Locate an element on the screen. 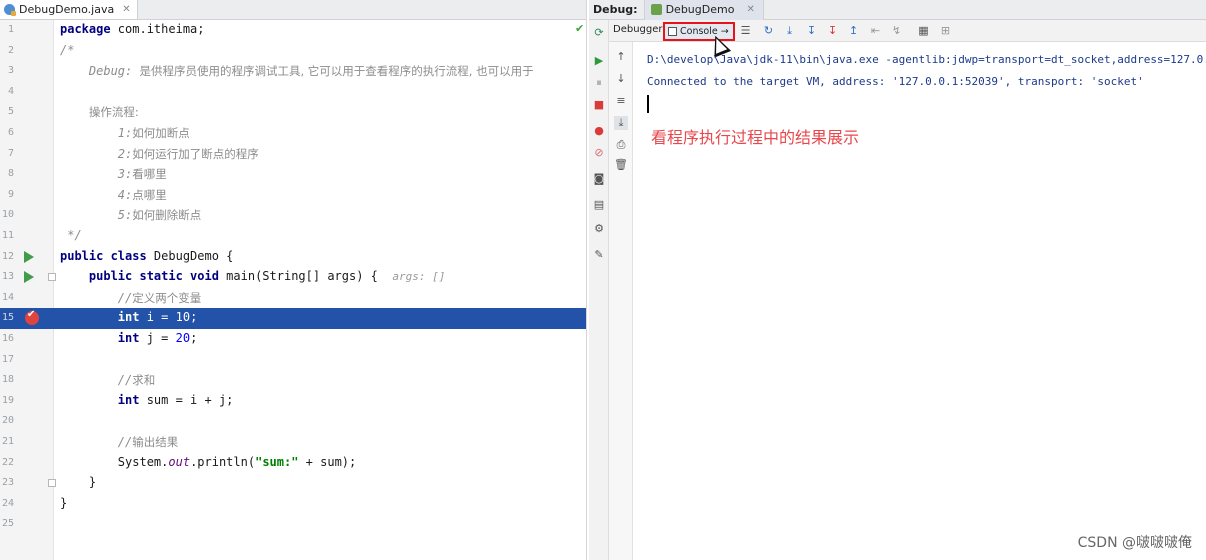 Image resolution: width=1206 pixels, height=560 pixels. code-text: package com.itheima; is located at coordinates (132, 29).